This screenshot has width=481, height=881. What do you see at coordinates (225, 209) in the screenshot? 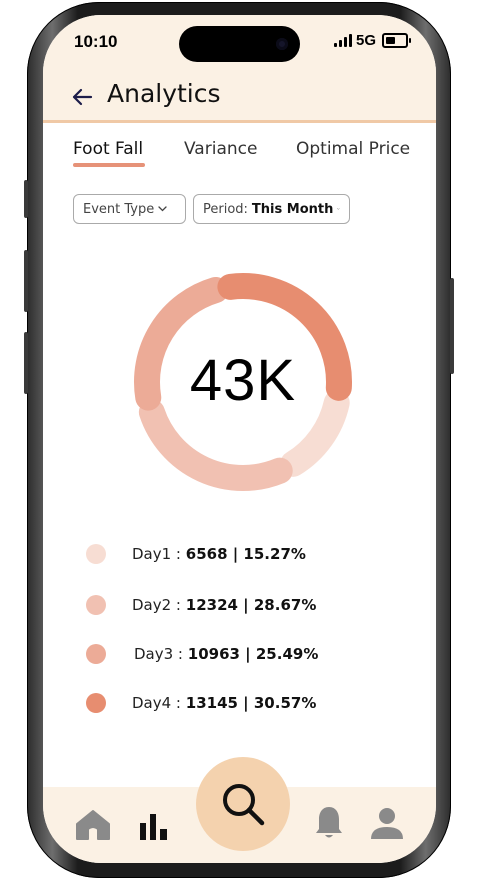
I see `period-prefix: Period:` at bounding box center [225, 209].